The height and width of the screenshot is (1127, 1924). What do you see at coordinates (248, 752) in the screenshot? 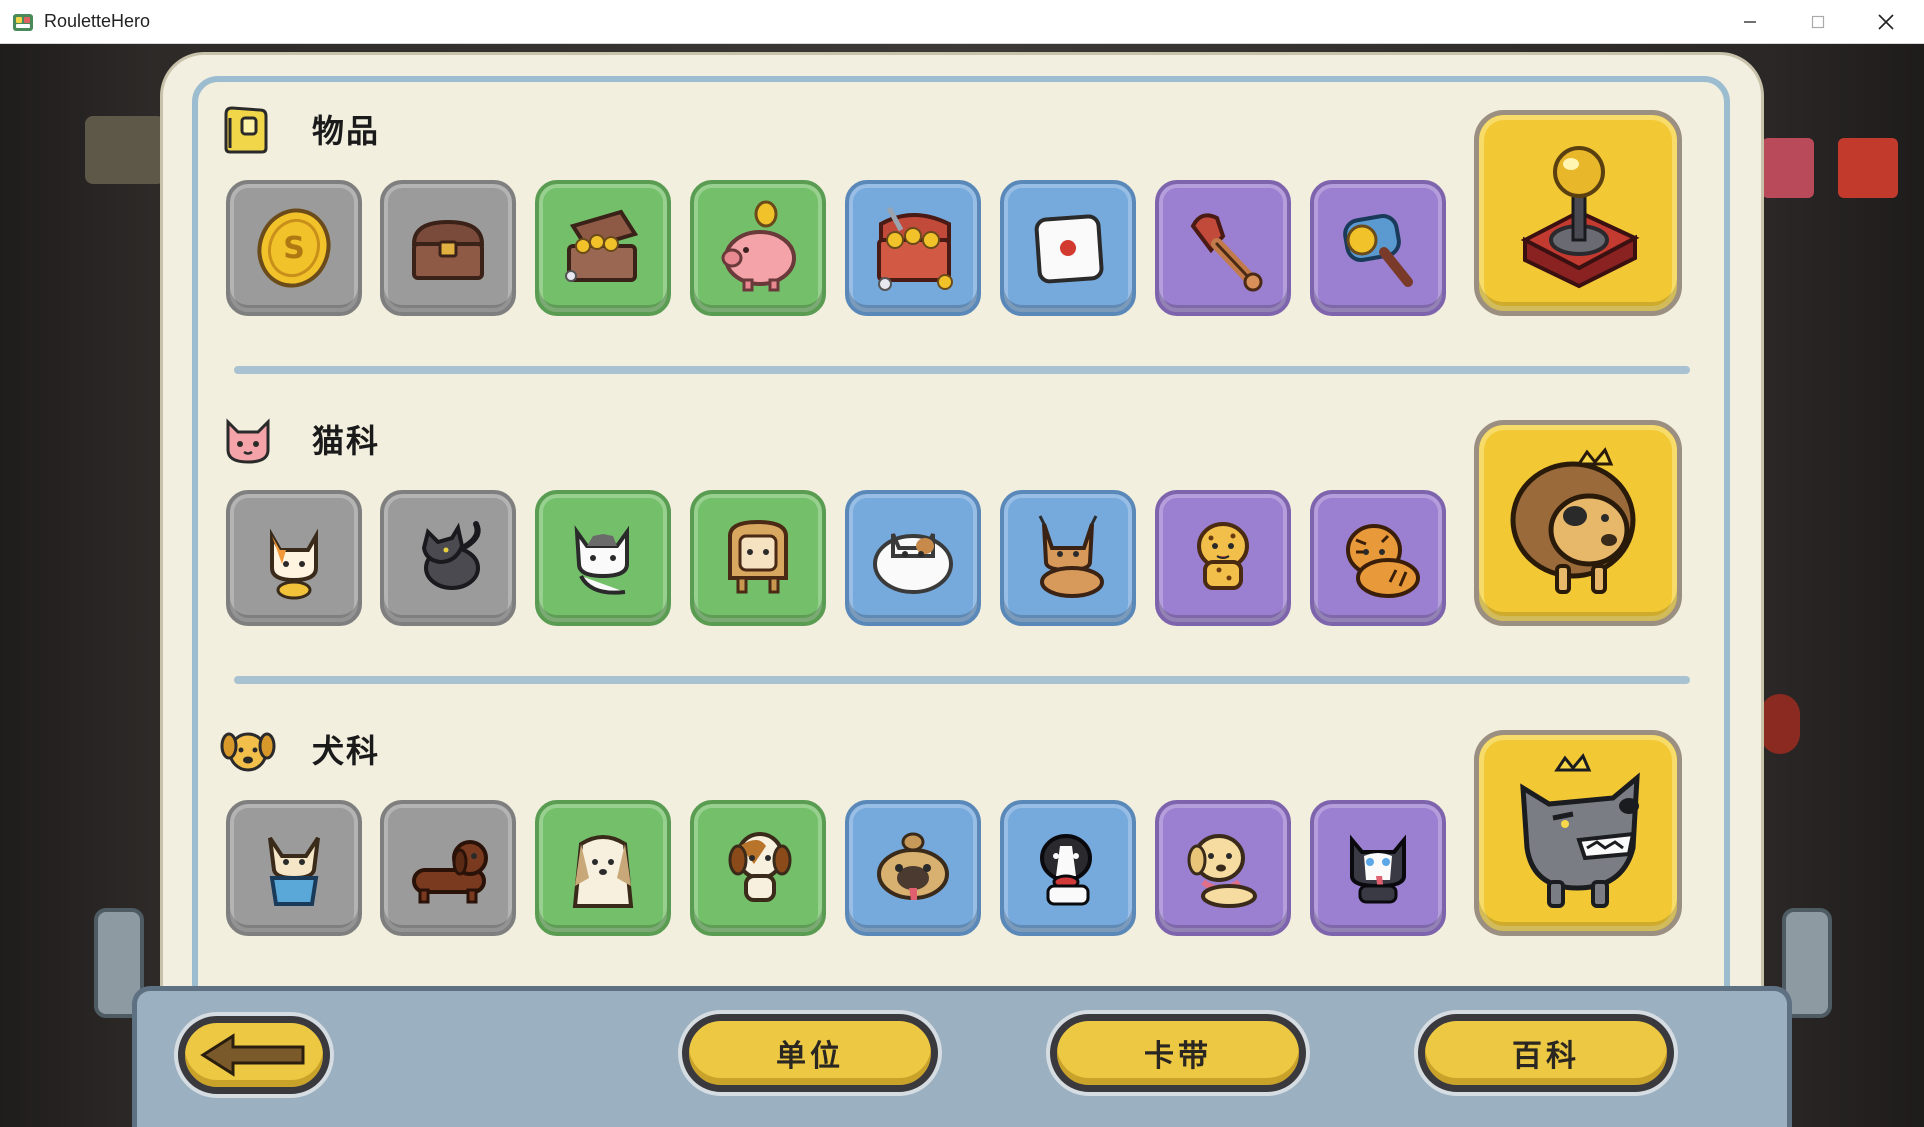
I see `dog-face-icon` at bounding box center [248, 752].